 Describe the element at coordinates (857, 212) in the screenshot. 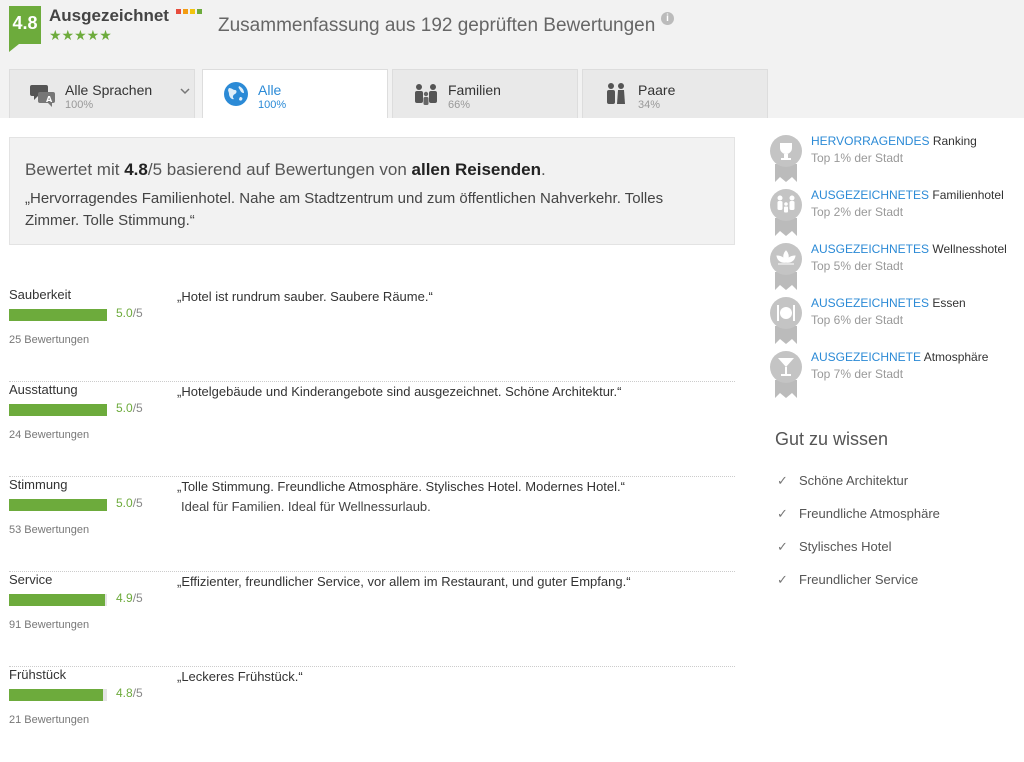

I see `award-subtitle: Top 2% der Stadt` at that location.